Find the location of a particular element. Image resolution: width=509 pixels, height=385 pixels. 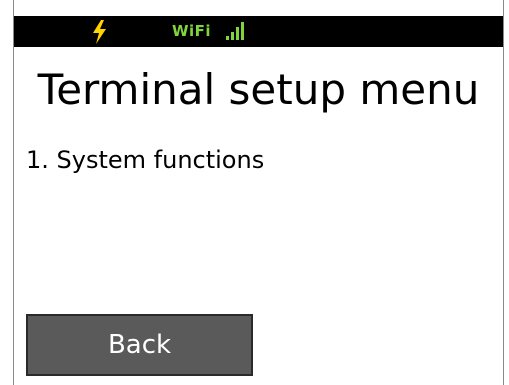

back-button: Back is located at coordinates (139, 345).